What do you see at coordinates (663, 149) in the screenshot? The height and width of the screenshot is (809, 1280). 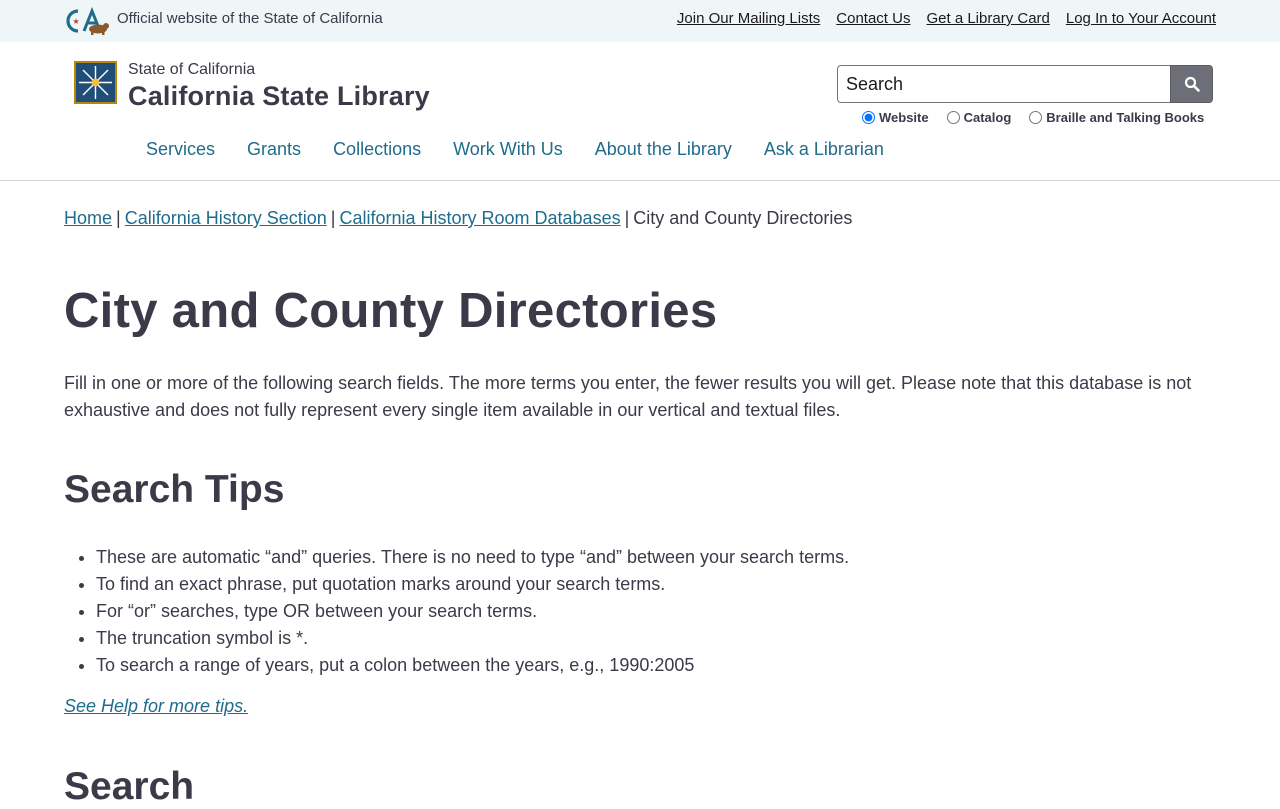 I see `nav-about: About the Library` at bounding box center [663, 149].